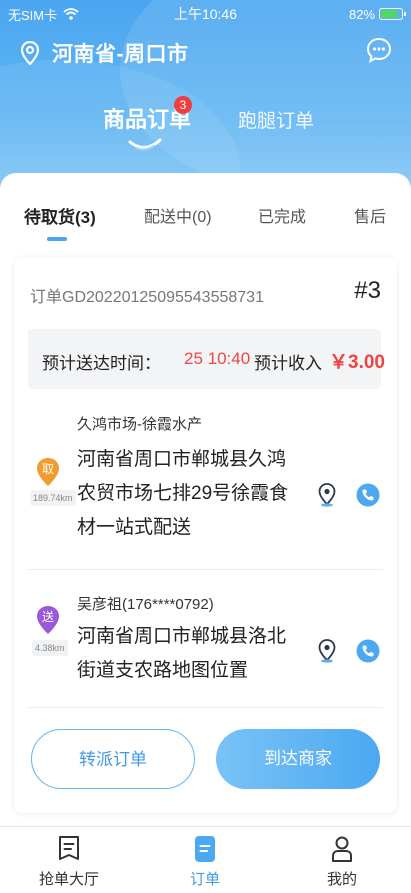 This screenshot has width=411, height=893. I want to click on eta-label: 预计送达时间：, so click(101, 363).